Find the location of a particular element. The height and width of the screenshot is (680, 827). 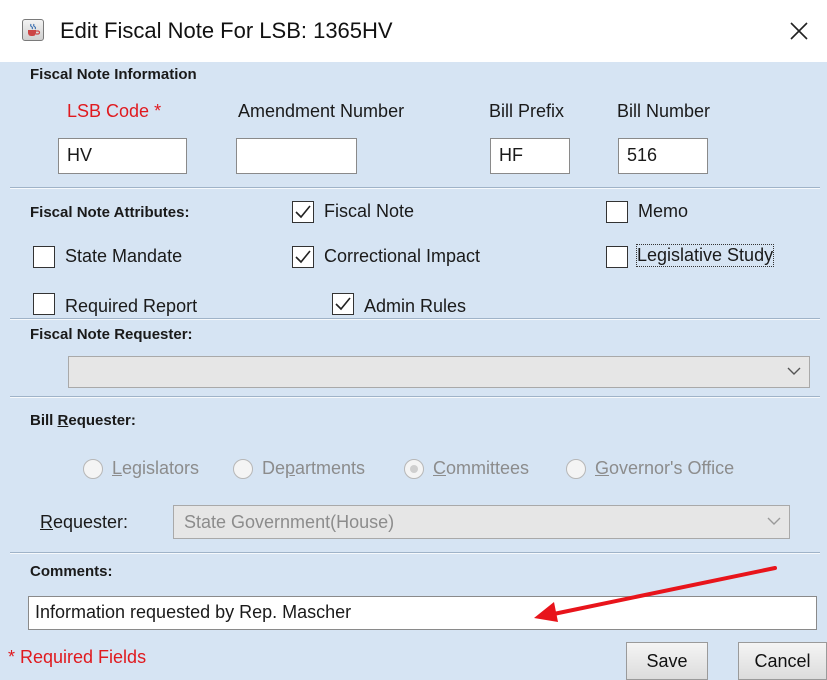

required-fields-note: * Required Fields is located at coordinates (77, 657).